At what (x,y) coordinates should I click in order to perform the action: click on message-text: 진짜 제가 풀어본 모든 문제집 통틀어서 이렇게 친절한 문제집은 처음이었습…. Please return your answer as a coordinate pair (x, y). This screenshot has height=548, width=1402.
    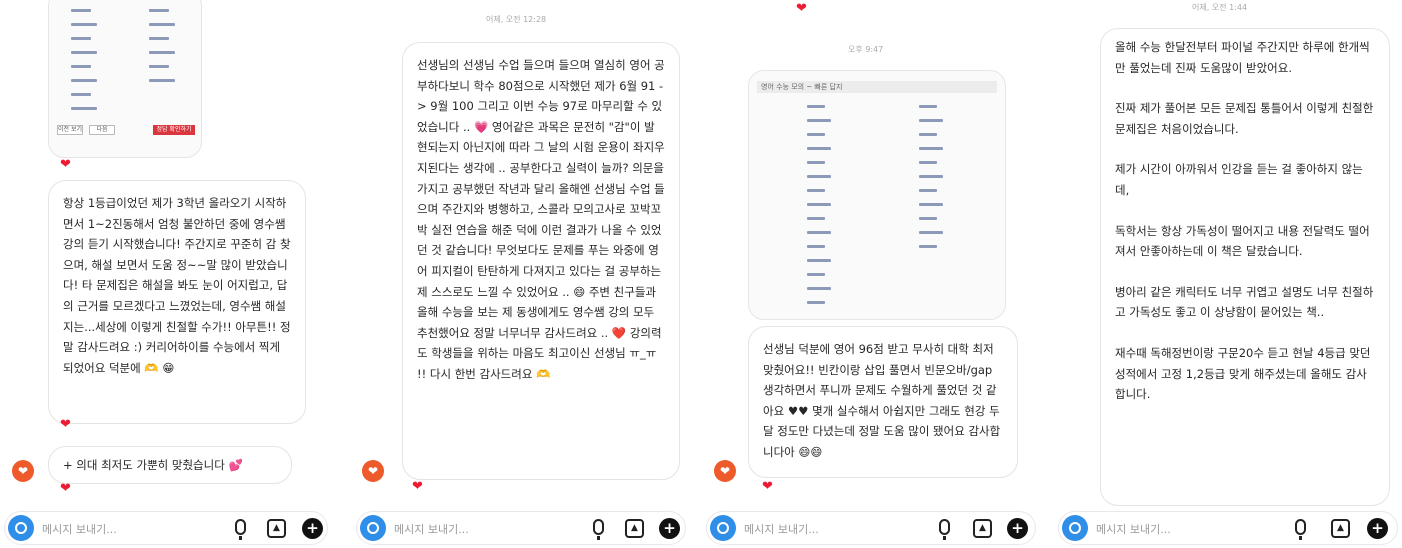
    Looking at the image, I should click on (1244, 118).